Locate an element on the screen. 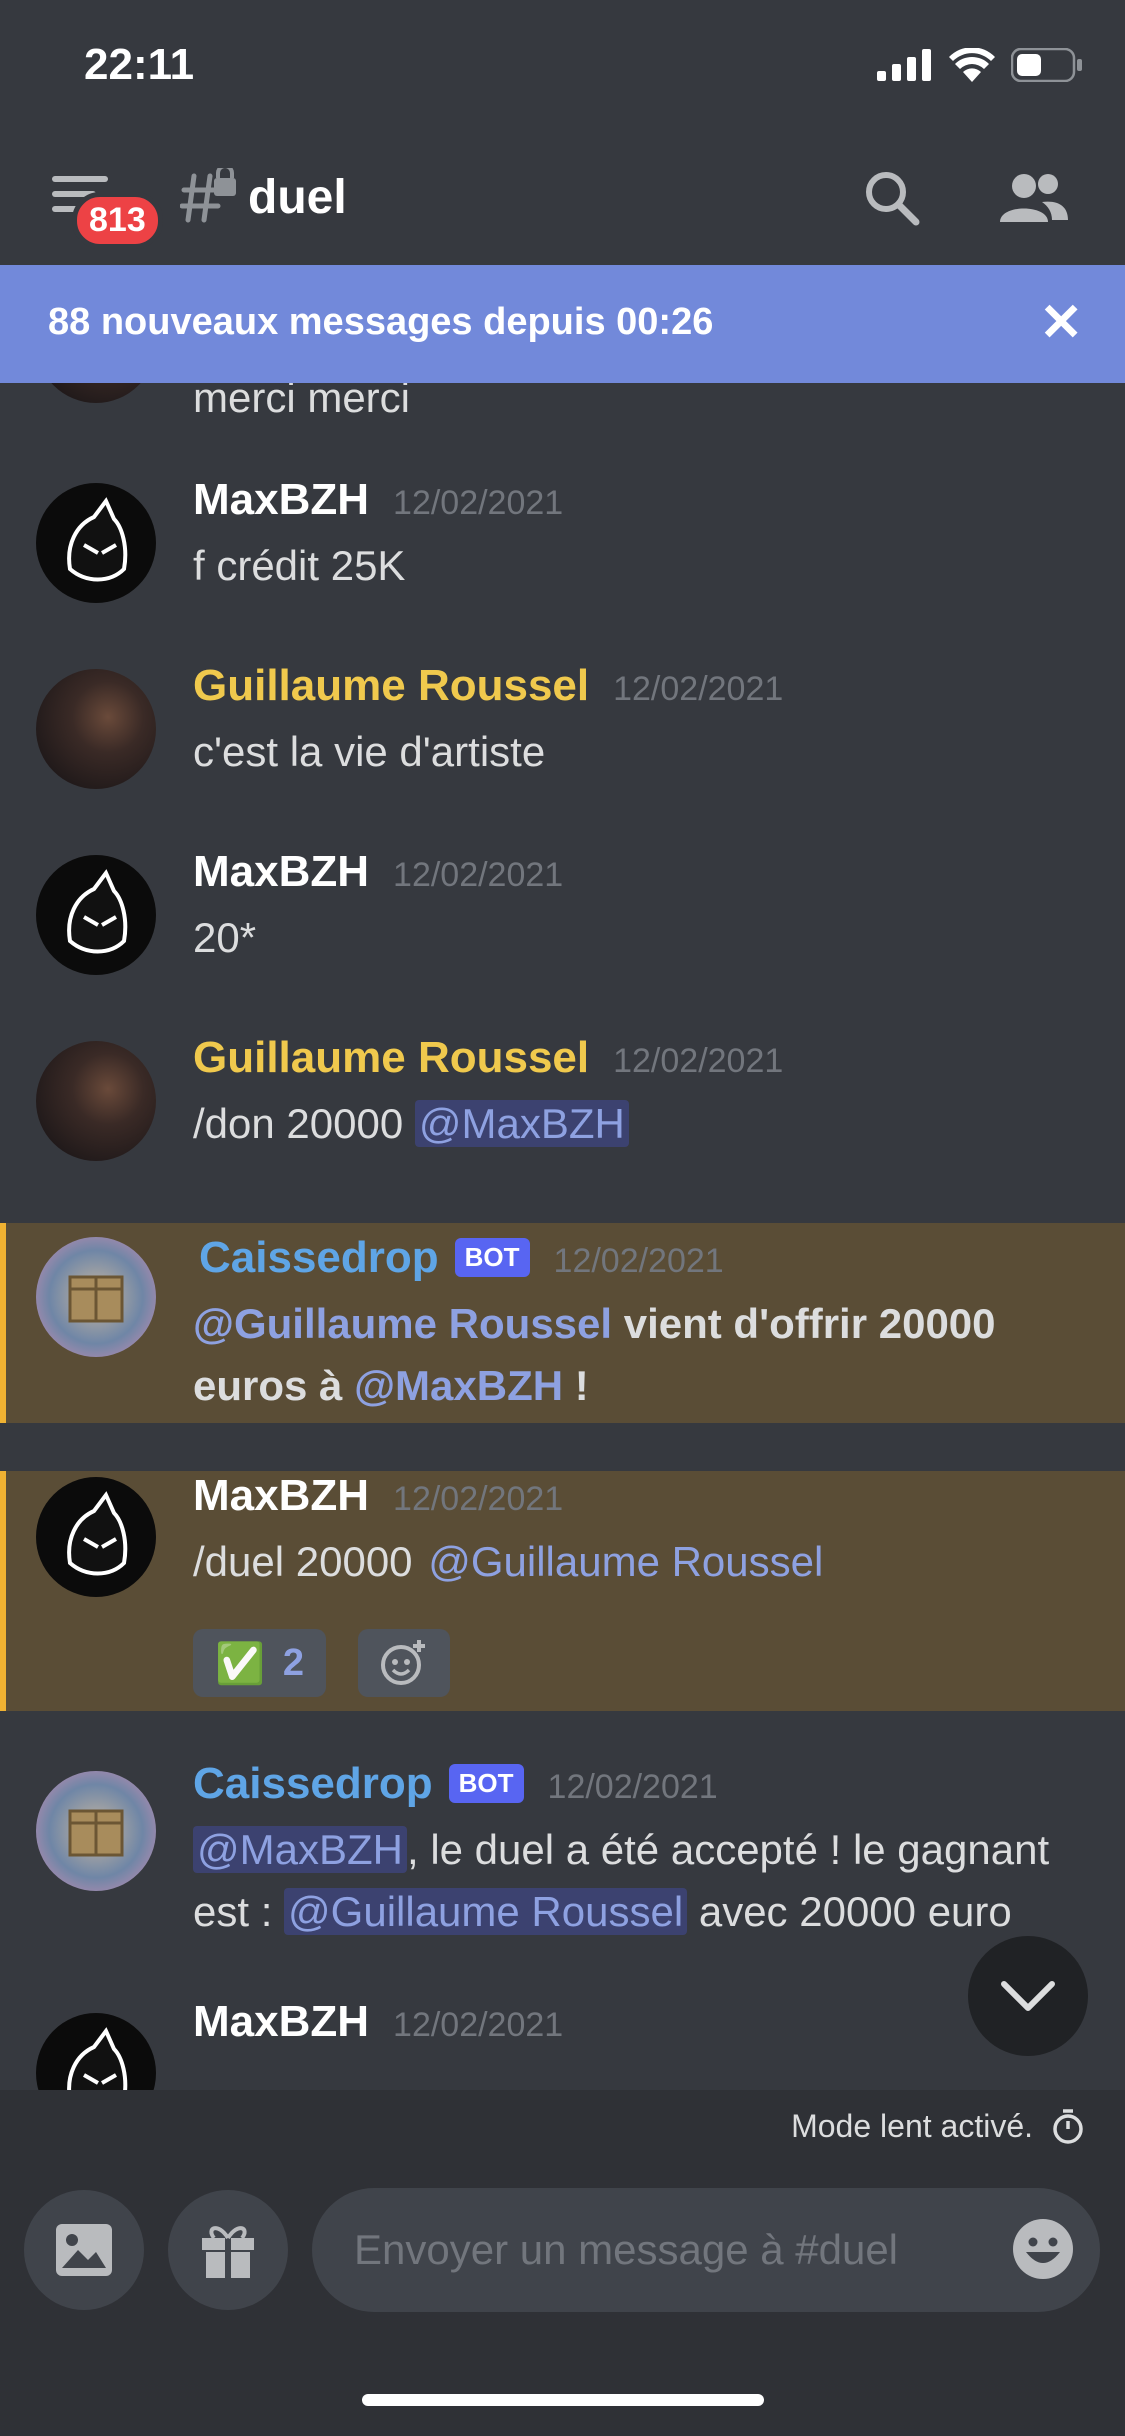  new-messages-text: 88 nouveaux messages depuis 00:26 is located at coordinates (381, 322).